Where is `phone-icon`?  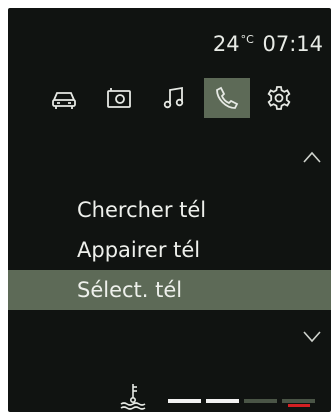 phone-icon is located at coordinates (227, 97).